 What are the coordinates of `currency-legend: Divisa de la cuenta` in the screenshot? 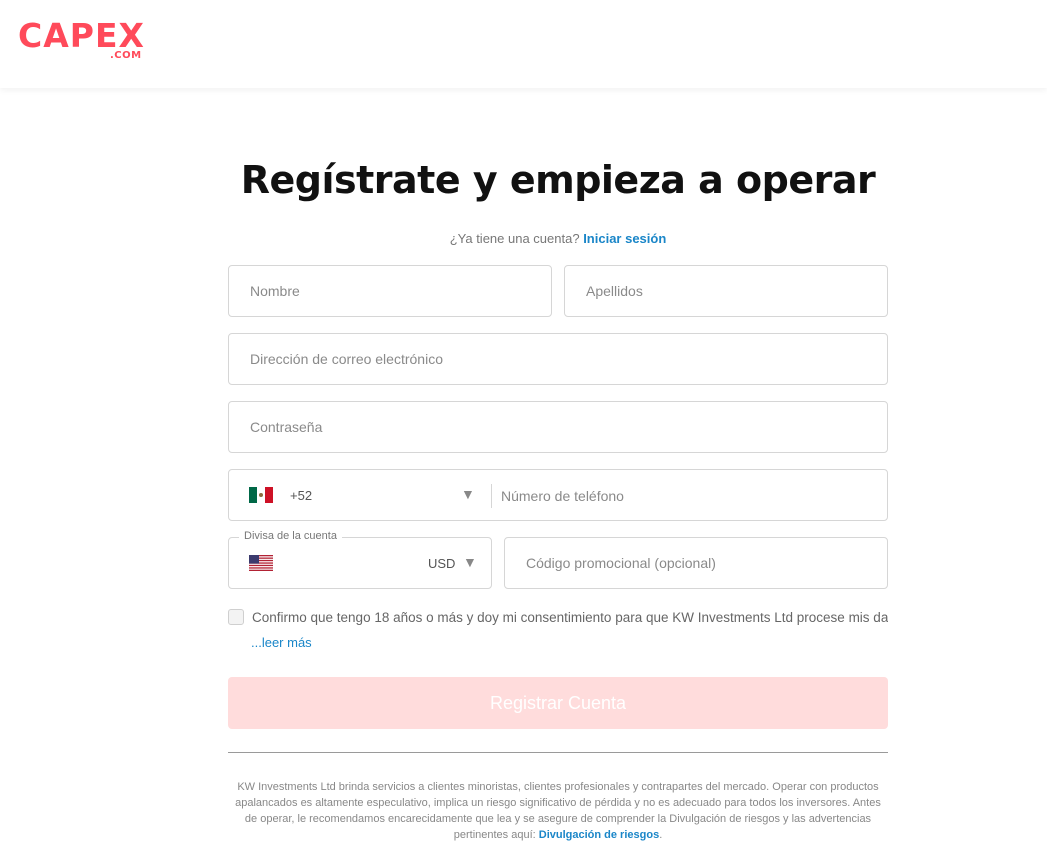 It's located at (290, 536).